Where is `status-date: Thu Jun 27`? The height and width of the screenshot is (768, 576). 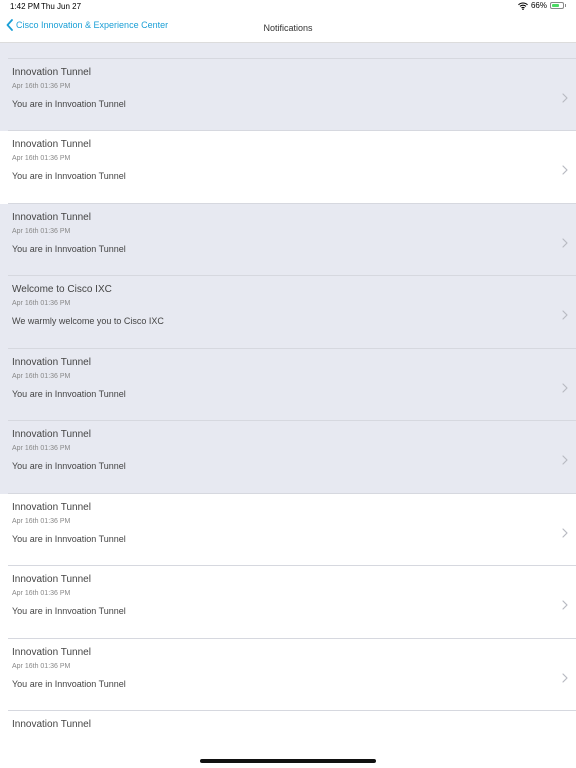 status-date: Thu Jun 27 is located at coordinates (61, 6).